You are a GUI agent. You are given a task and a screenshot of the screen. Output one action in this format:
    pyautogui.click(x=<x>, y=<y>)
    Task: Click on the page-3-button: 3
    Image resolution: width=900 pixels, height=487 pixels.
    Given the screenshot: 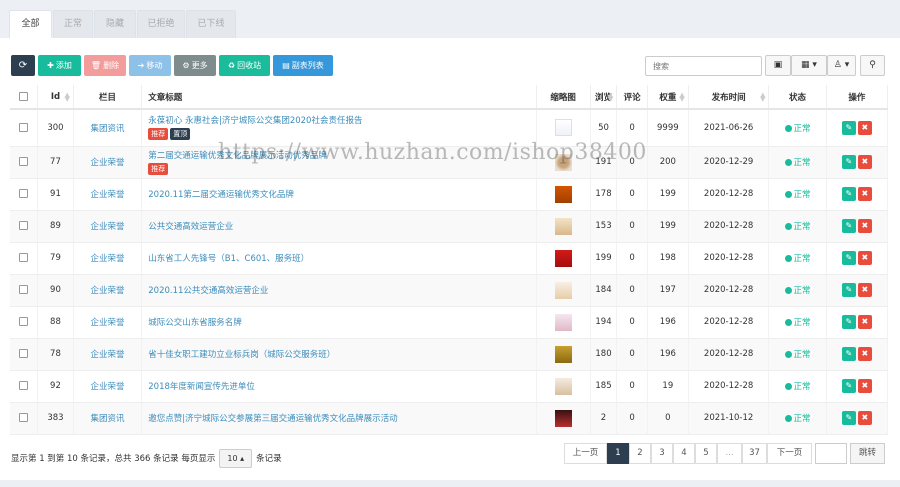 What is the action you would take?
    pyautogui.click(x=662, y=453)
    